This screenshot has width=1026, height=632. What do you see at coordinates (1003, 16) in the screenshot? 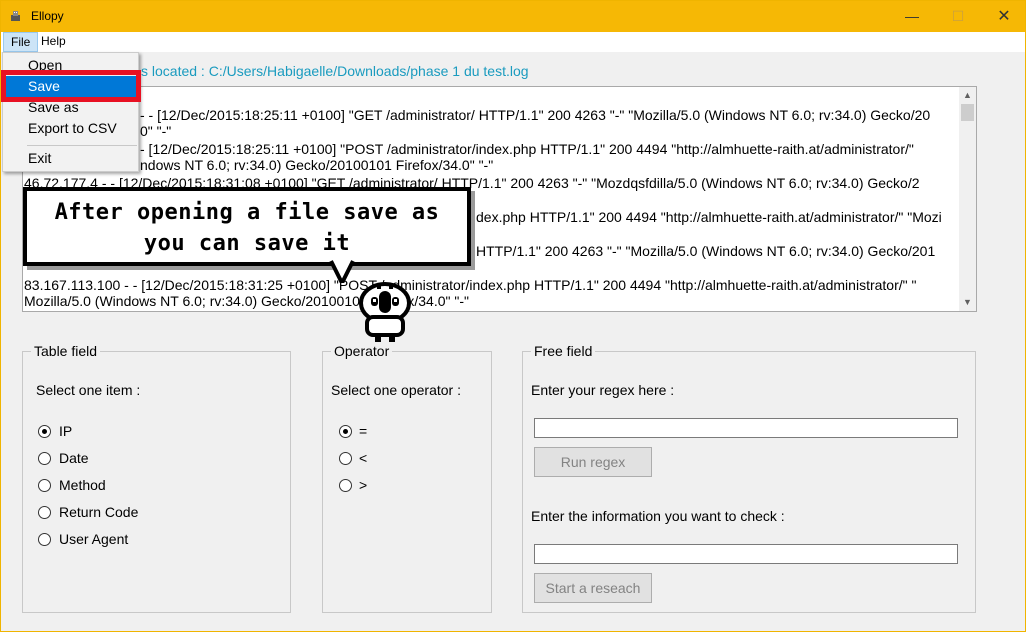
I see `close-button: ✕` at bounding box center [1003, 16].